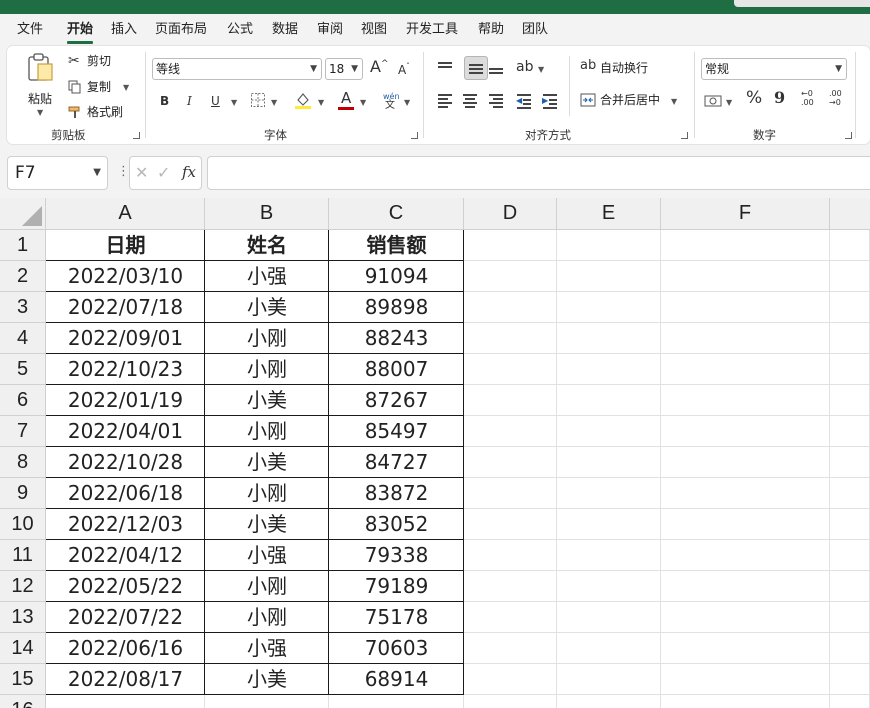 The image size is (870, 708). What do you see at coordinates (674, 102) in the screenshot?
I see `merge-dropdown-icon: ▼` at bounding box center [674, 102].